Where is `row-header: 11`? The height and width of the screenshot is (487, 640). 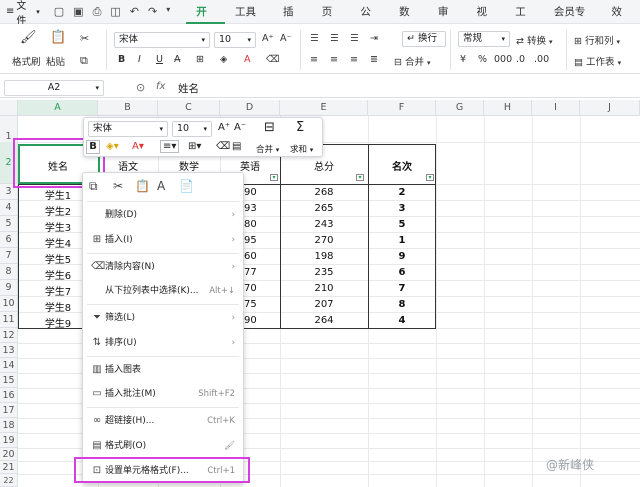 row-header: 11 is located at coordinates (9, 320).